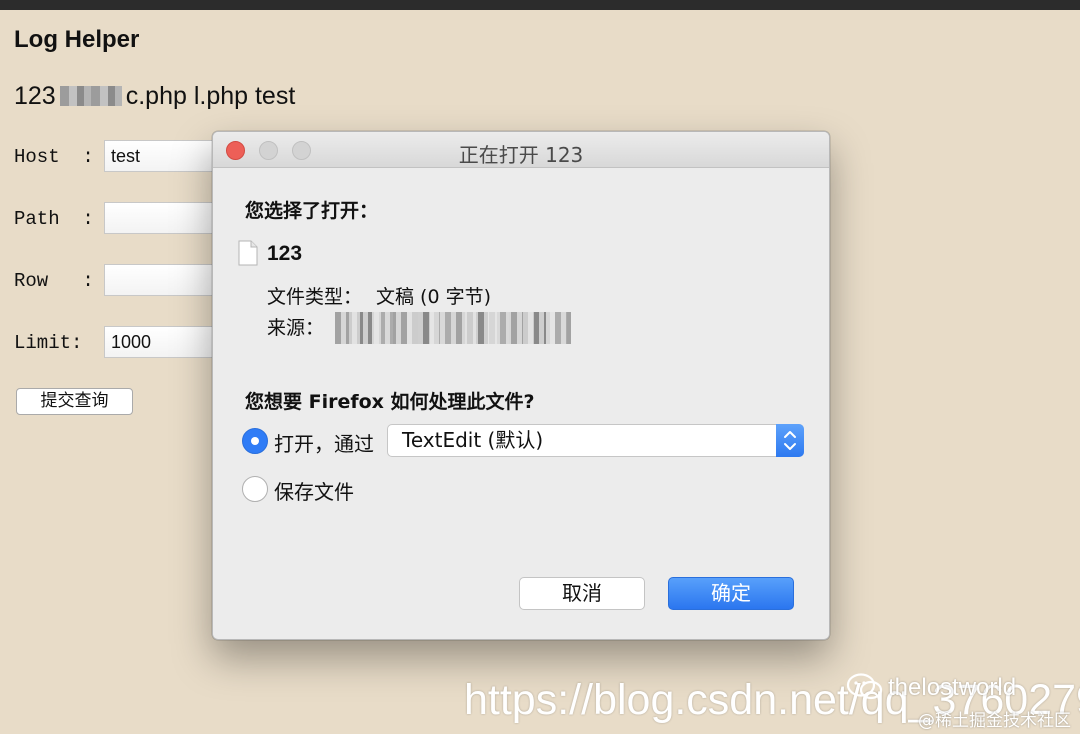 The width and height of the screenshot is (1080, 734). I want to click on dialog-title: 正在打开 123, so click(521, 155).